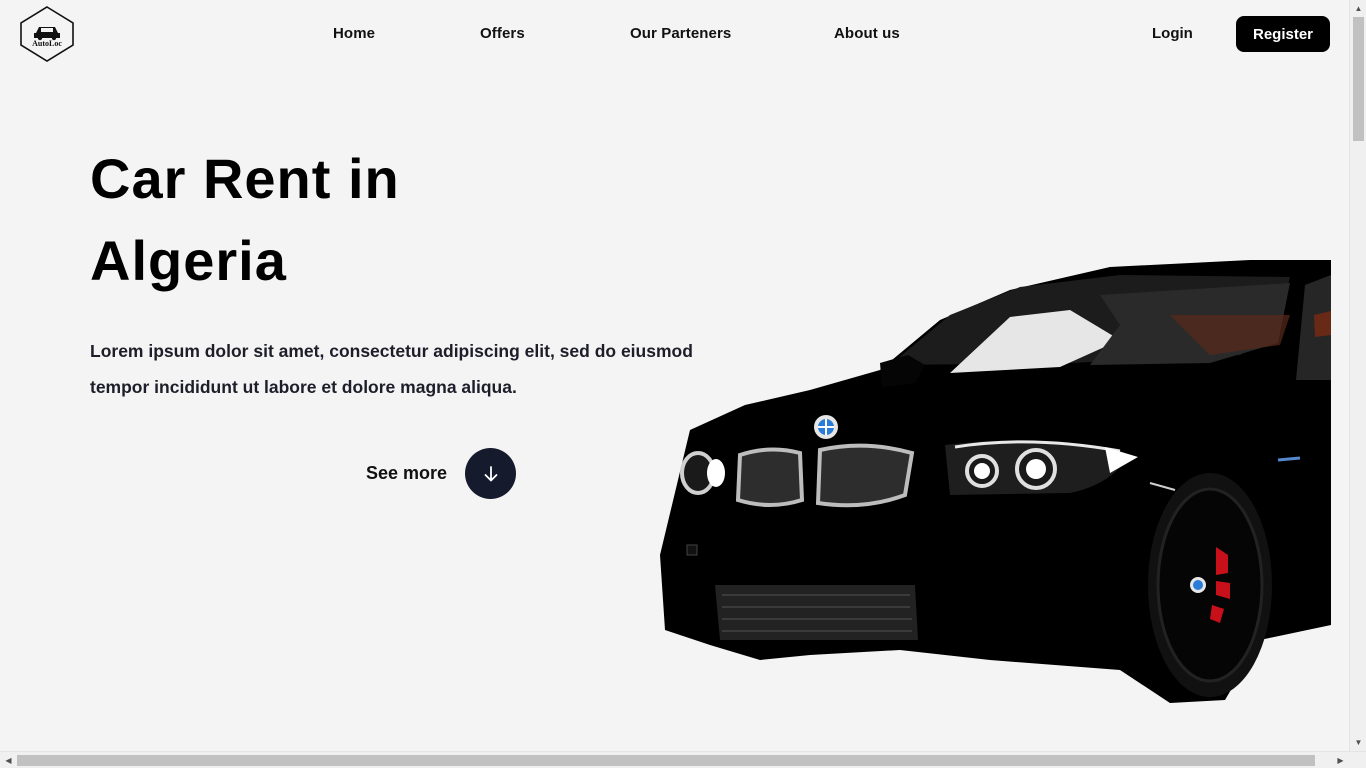 The height and width of the screenshot is (768, 1366). I want to click on scroll-left-icon: ◀, so click(8, 760).